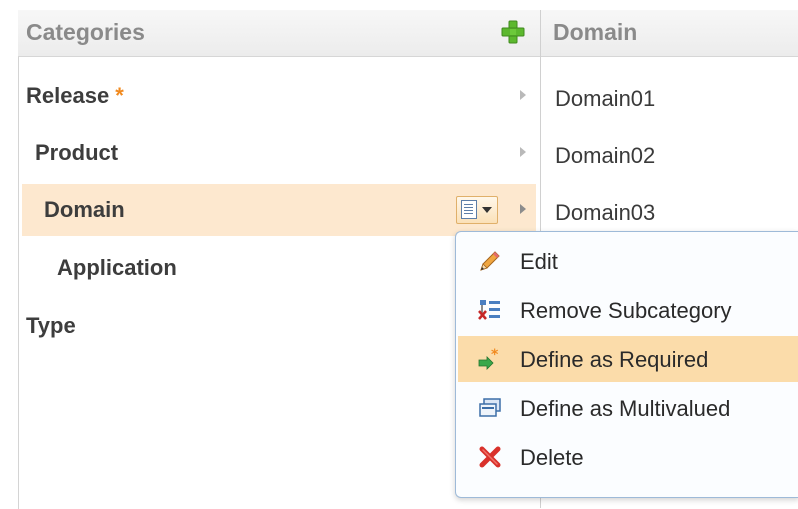  What do you see at coordinates (279, 96) in the screenshot?
I see `category-row-release: Release *` at bounding box center [279, 96].